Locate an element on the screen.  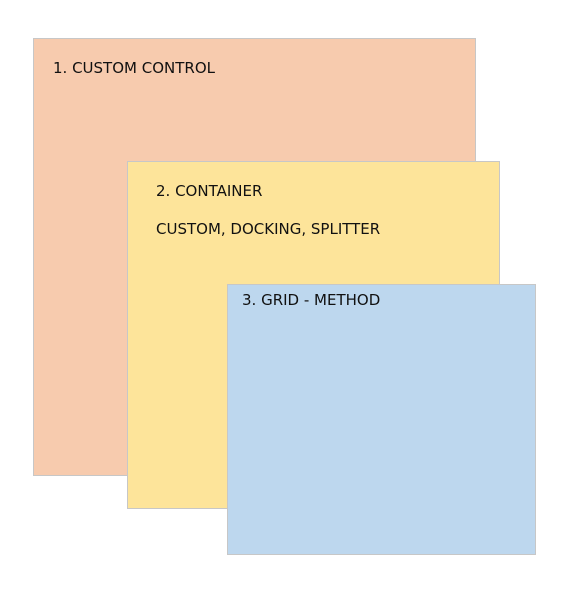
container-title: 2. CONTAINER is located at coordinates (209, 191).